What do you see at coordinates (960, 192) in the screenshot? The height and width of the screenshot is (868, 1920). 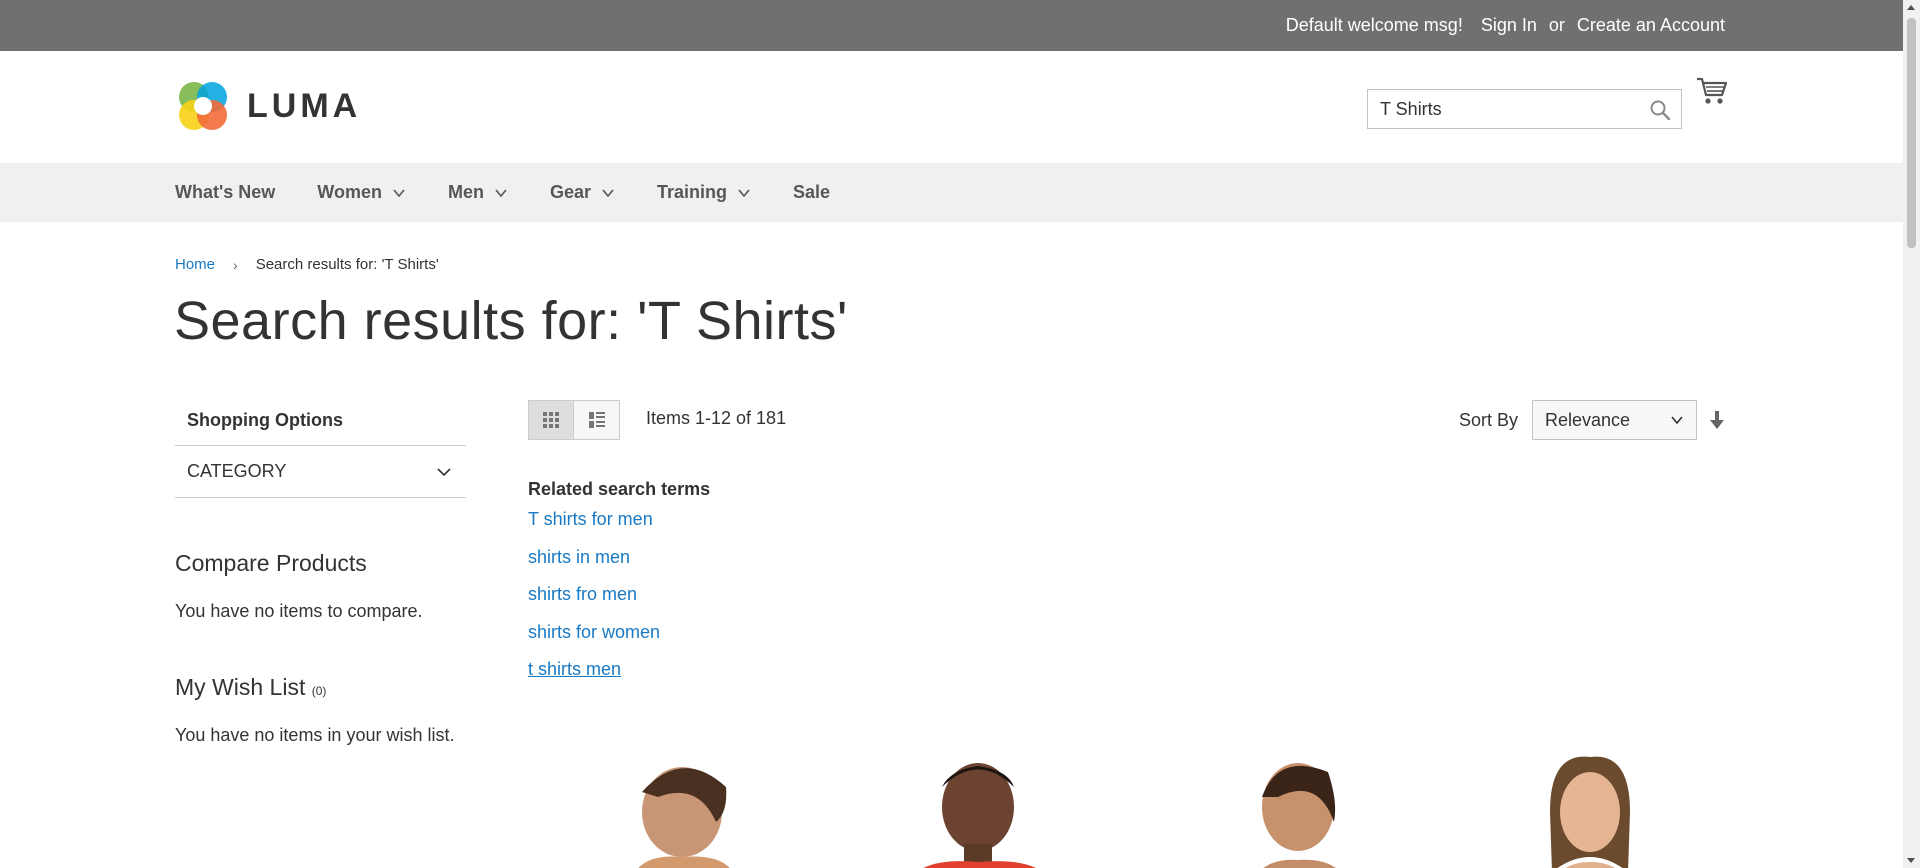 I see `main-navigation: What's New Women Men Gear Training Sale` at bounding box center [960, 192].